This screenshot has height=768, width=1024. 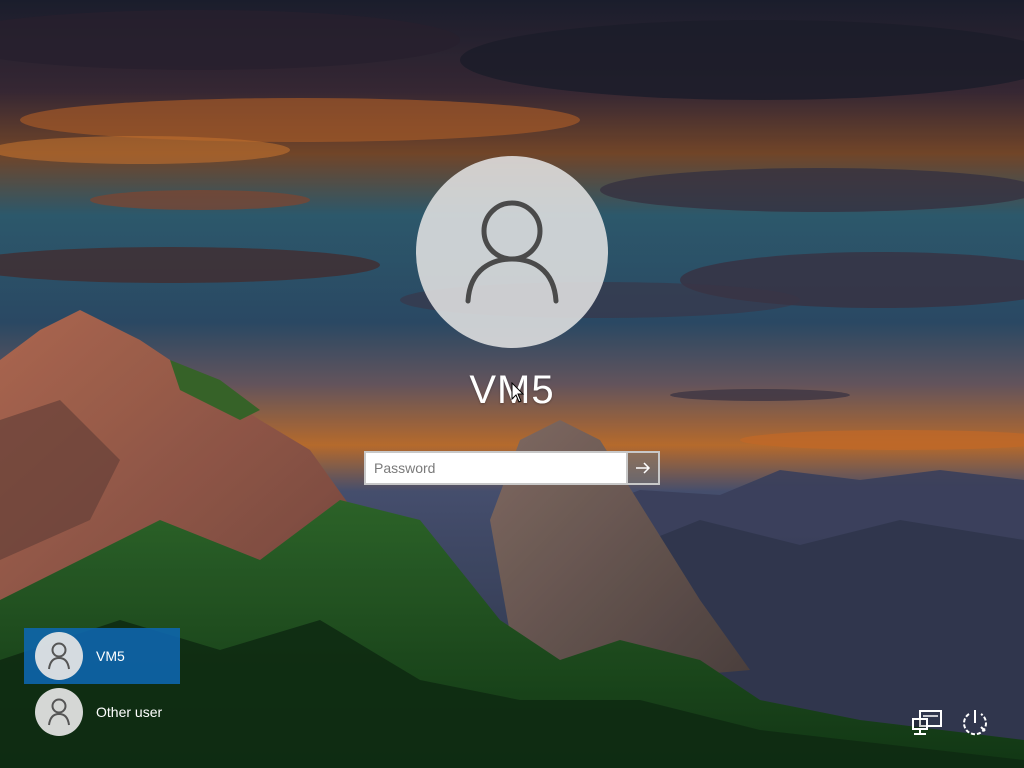 I want to click on arrow-right-icon, so click(x=643, y=468).